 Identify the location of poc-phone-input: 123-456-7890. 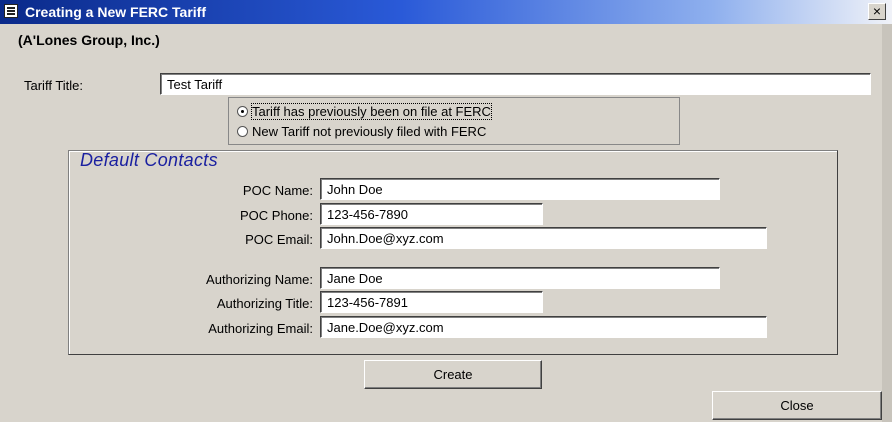
(431, 214).